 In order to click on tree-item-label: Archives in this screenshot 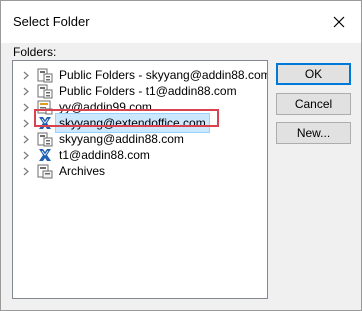, I will do `click(82, 171)`.